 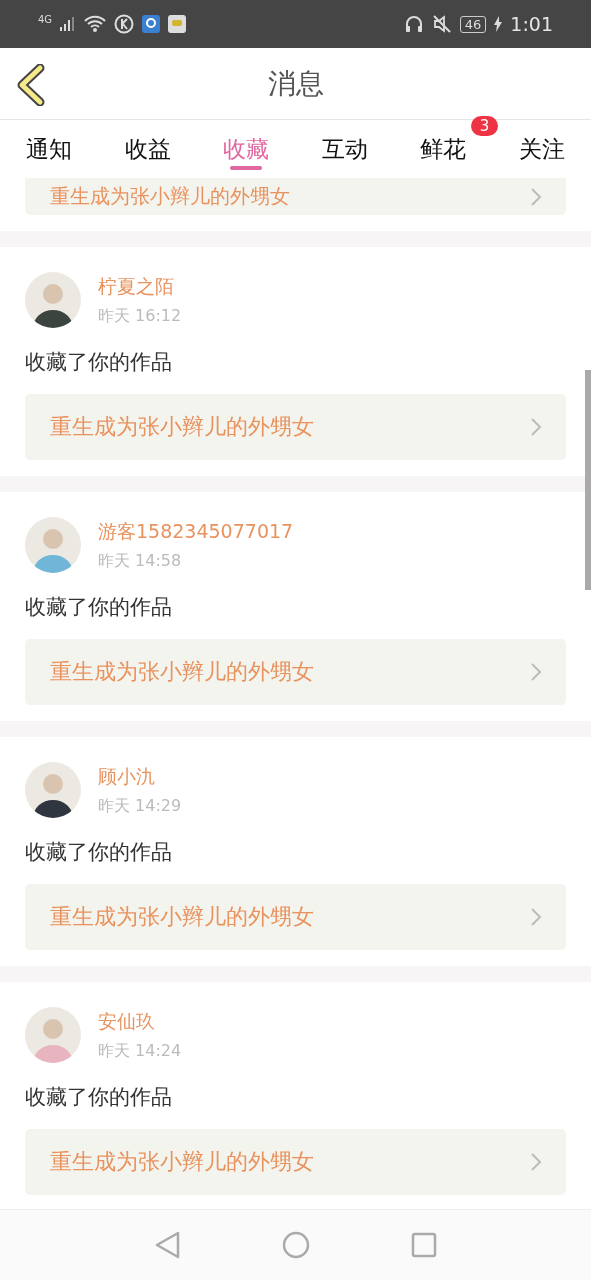 What do you see at coordinates (124, 24) in the screenshot?
I see `circle-k-icon` at bounding box center [124, 24].